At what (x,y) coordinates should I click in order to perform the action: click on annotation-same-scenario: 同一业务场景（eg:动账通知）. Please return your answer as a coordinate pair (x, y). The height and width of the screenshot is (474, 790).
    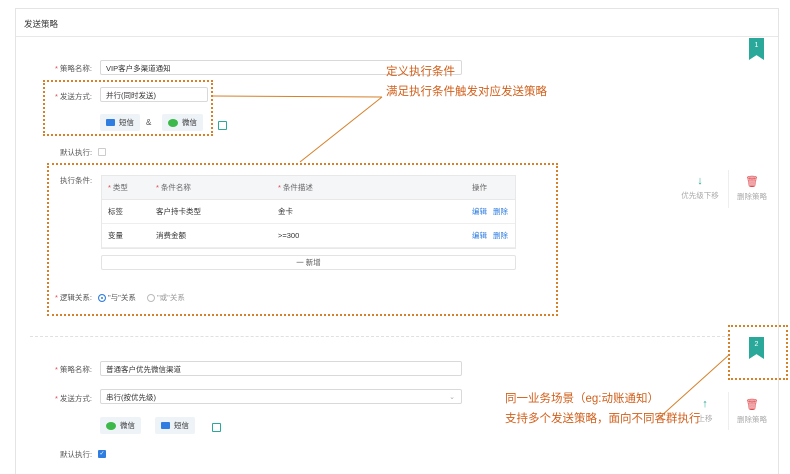
    Looking at the image, I should click on (582, 399).